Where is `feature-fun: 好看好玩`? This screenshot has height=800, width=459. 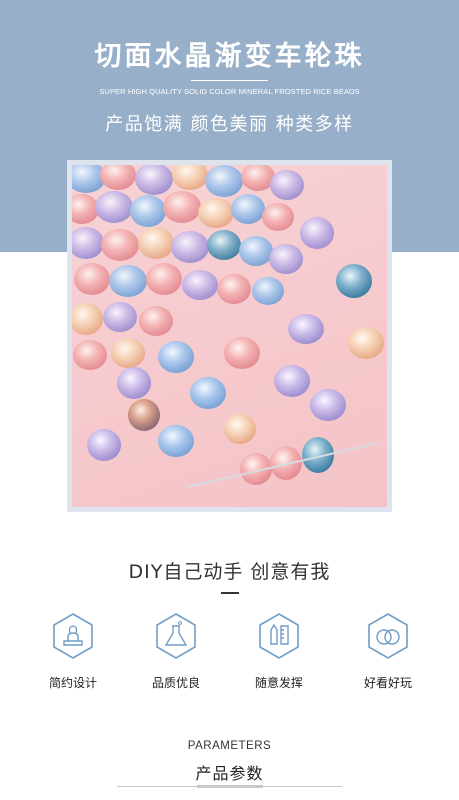
feature-fun: 好看好玩 is located at coordinates (388, 651).